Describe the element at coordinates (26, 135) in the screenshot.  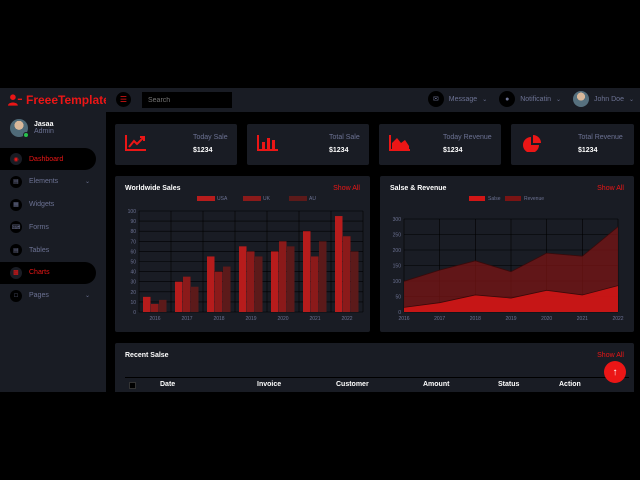
I see `online-status-dot` at that location.